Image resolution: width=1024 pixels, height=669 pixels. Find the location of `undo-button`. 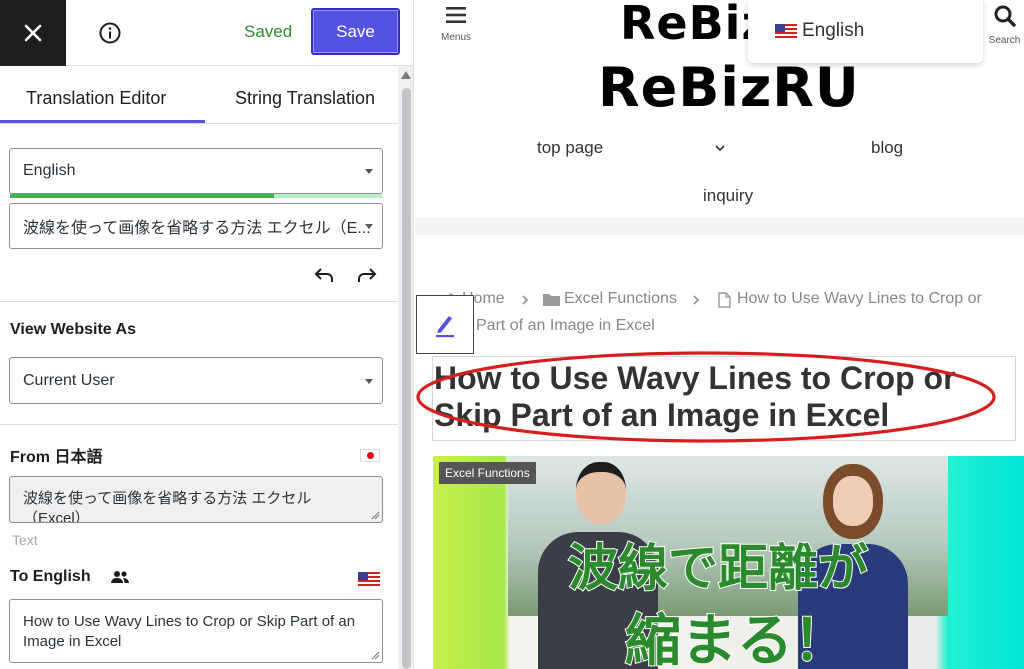

undo-button is located at coordinates (324, 276).